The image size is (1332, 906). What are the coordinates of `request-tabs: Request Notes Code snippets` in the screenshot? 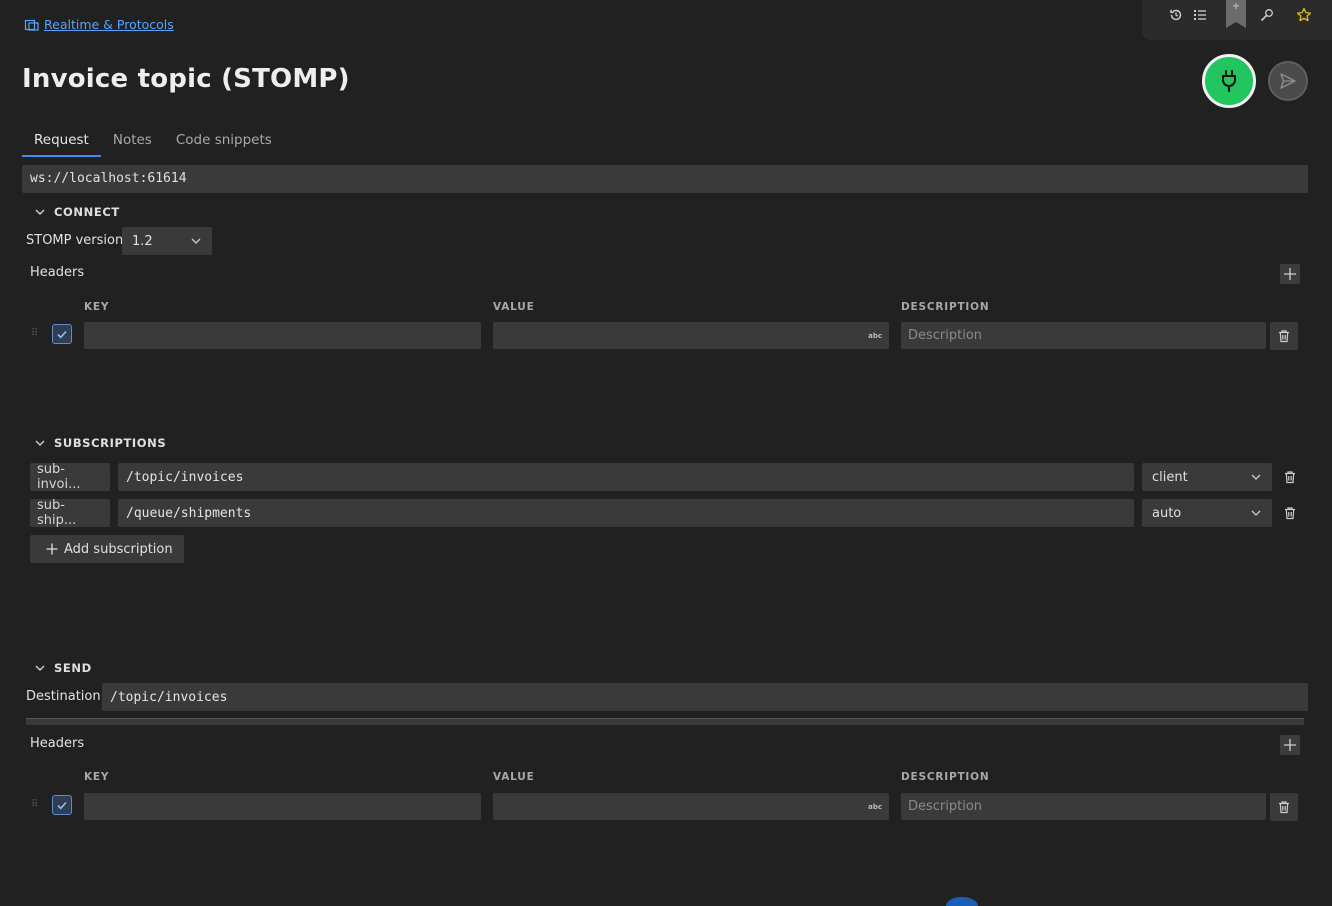 It's located at (153, 141).